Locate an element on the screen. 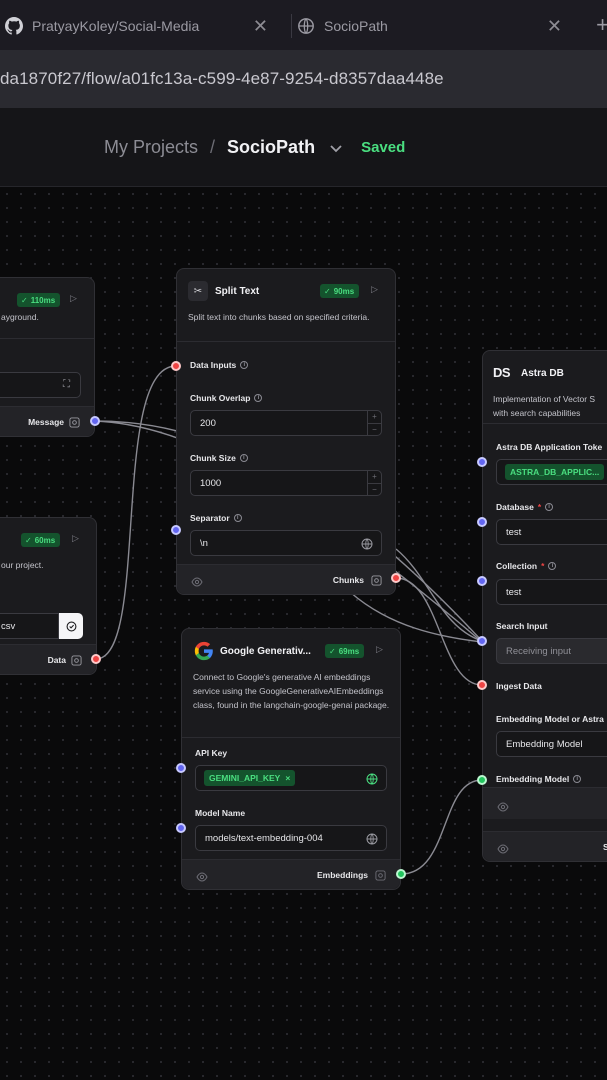 The image size is (607, 1080). label-text: Collection is located at coordinates (517, 566).